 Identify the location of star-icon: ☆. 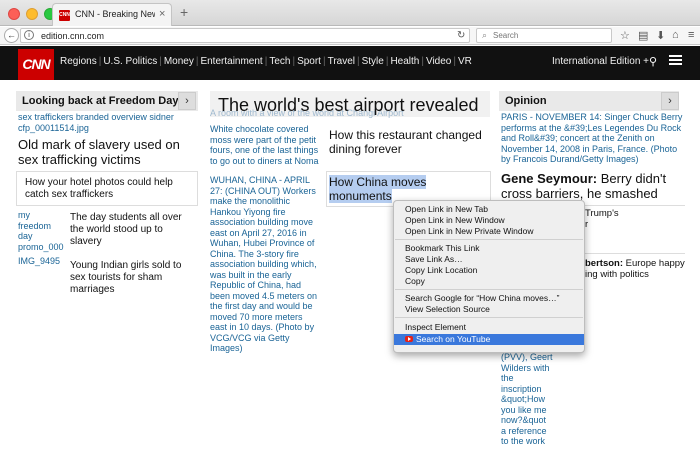
(625, 35).